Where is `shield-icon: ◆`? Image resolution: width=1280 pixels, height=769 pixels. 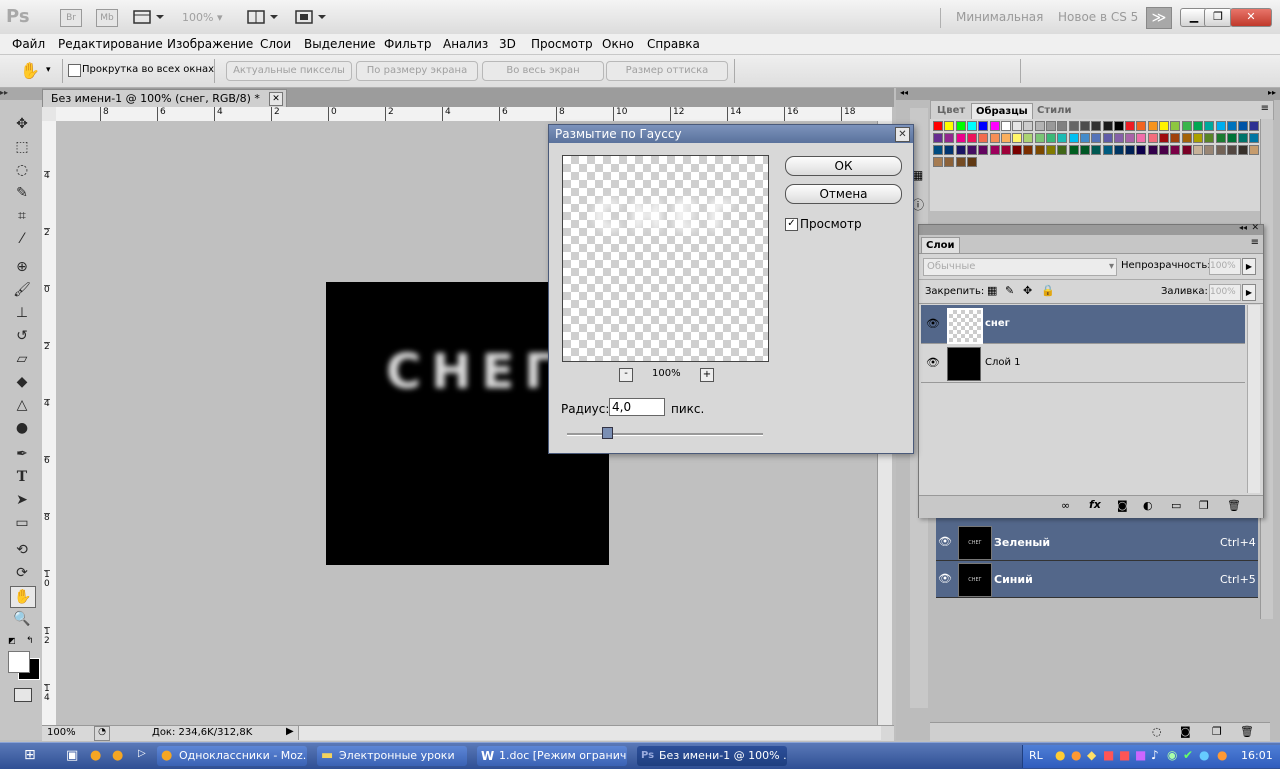
shield-icon: ◆ is located at coordinates (1091, 755).